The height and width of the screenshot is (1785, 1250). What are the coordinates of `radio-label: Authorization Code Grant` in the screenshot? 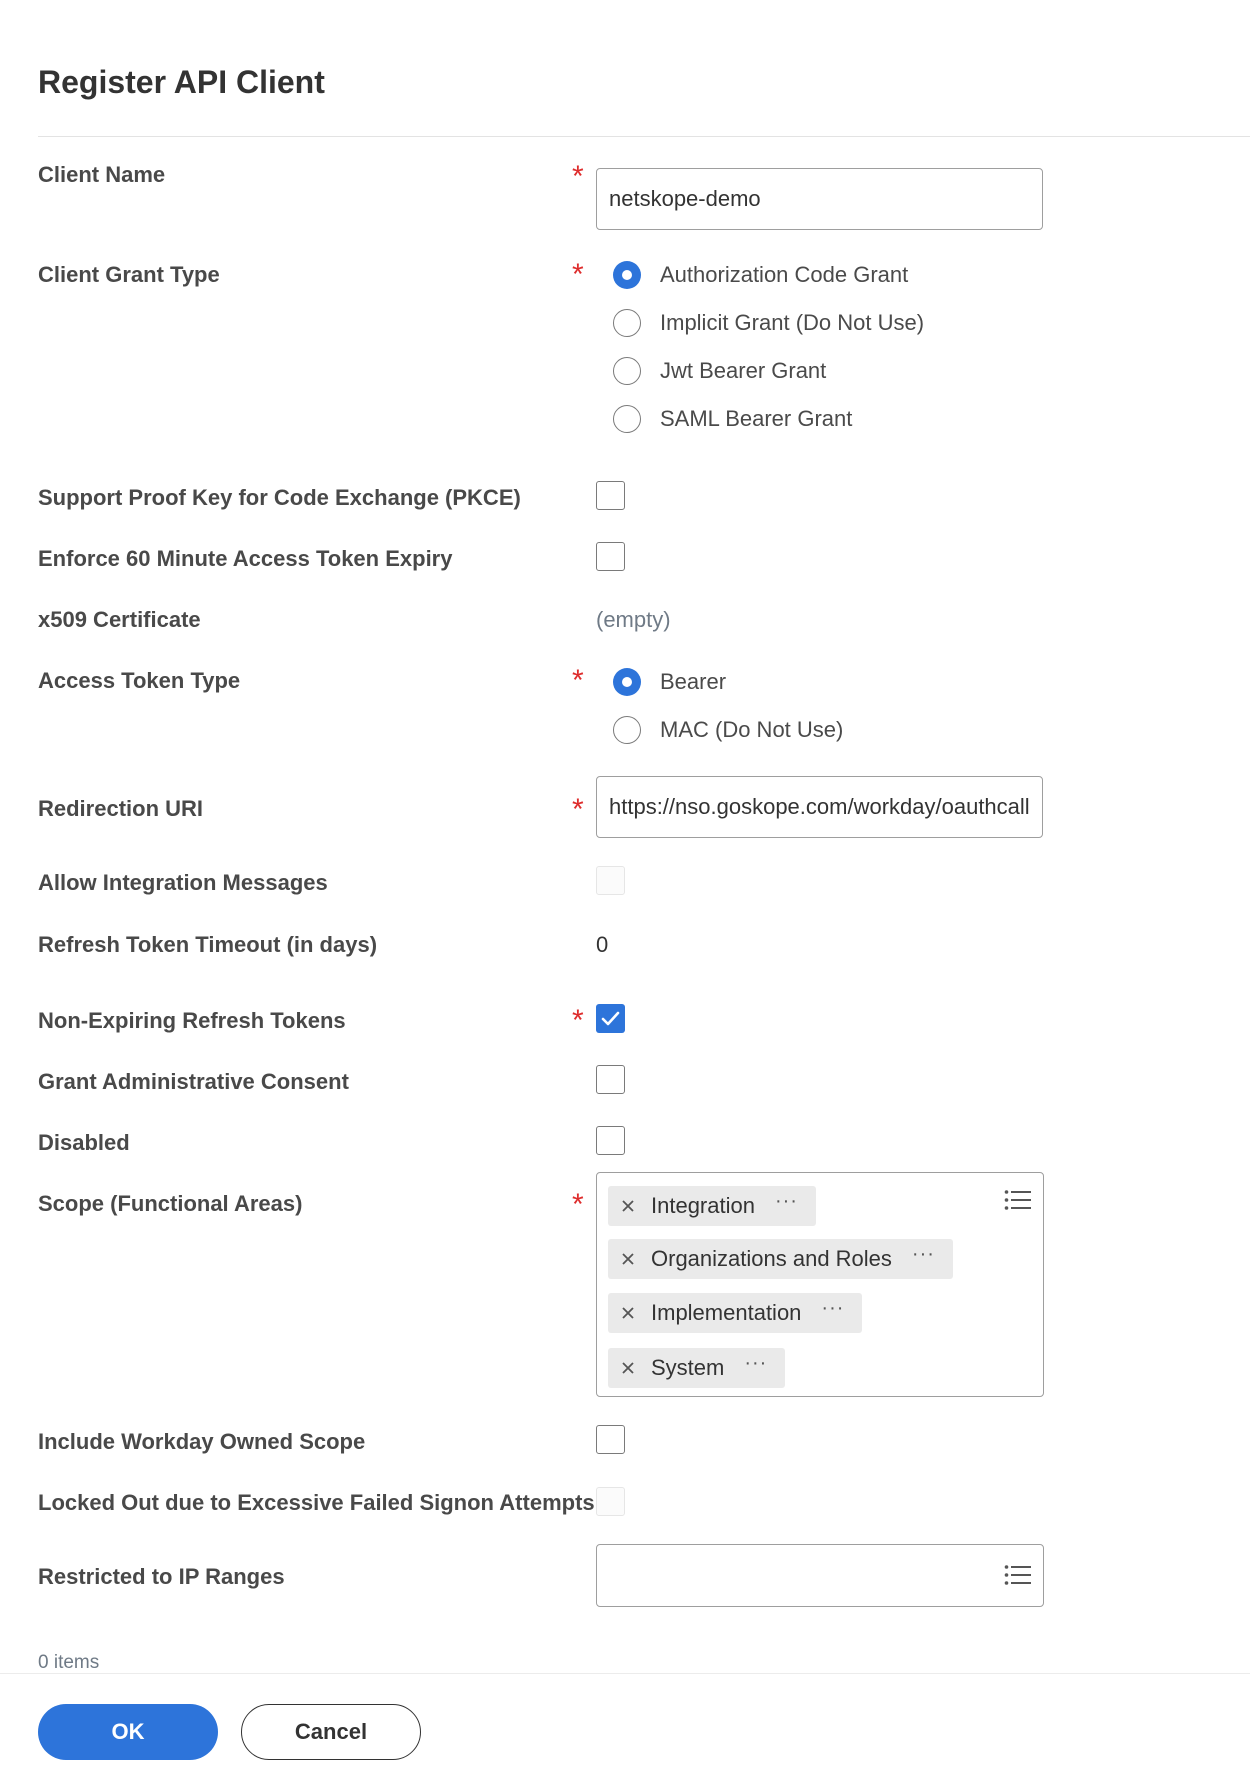 It's located at (784, 274).